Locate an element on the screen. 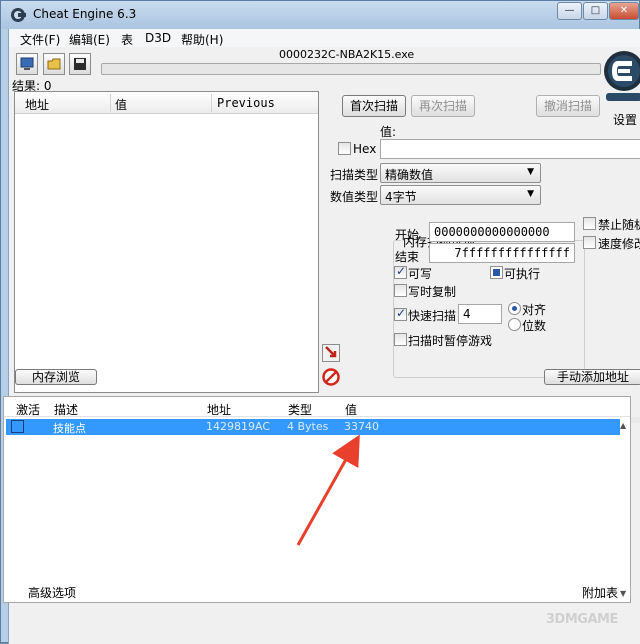 This screenshot has width=640, height=644. next-scan-button: 再次扫描 is located at coordinates (443, 106).